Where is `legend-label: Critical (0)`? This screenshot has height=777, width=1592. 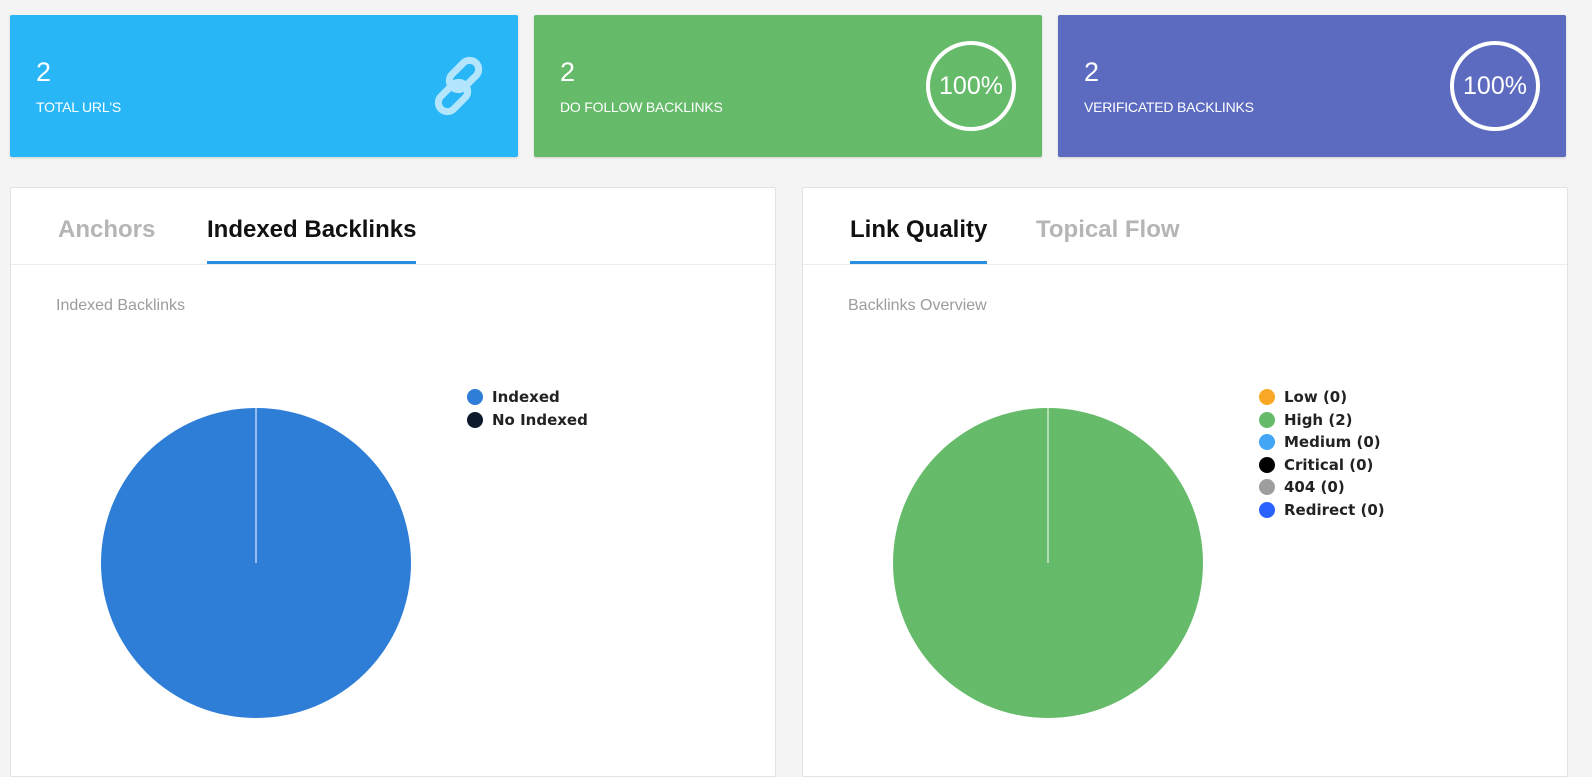
legend-label: Critical (0) is located at coordinates (1329, 464).